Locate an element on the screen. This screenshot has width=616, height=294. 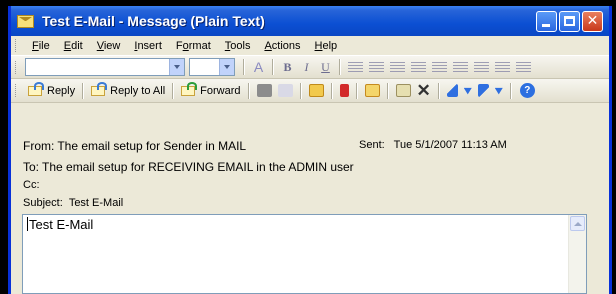
close-icon: ✕ is located at coordinates (592, 20).